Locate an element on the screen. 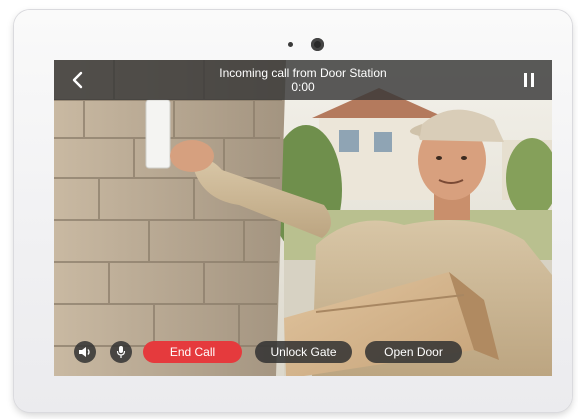  microphone-button is located at coordinates (121, 352).